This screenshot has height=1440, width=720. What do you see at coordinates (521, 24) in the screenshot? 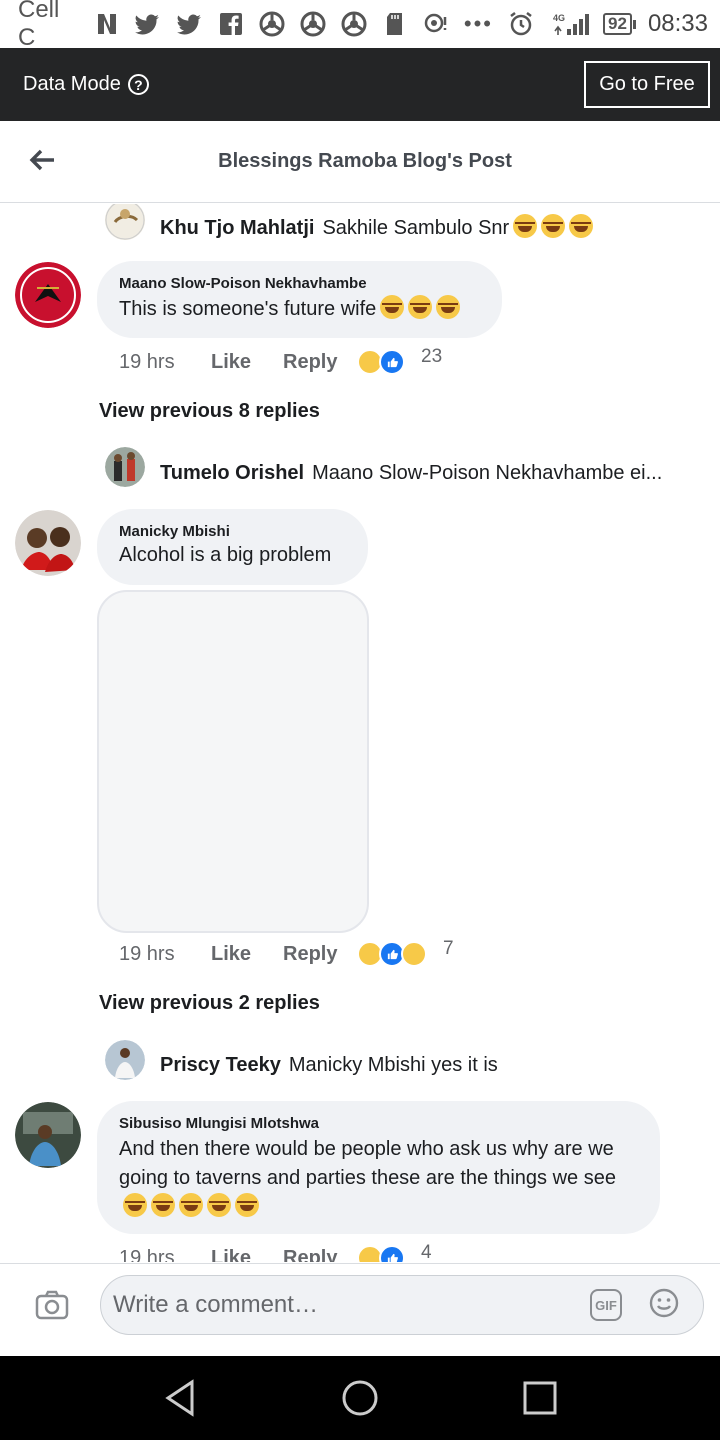
I see `alarm-icon` at bounding box center [521, 24].